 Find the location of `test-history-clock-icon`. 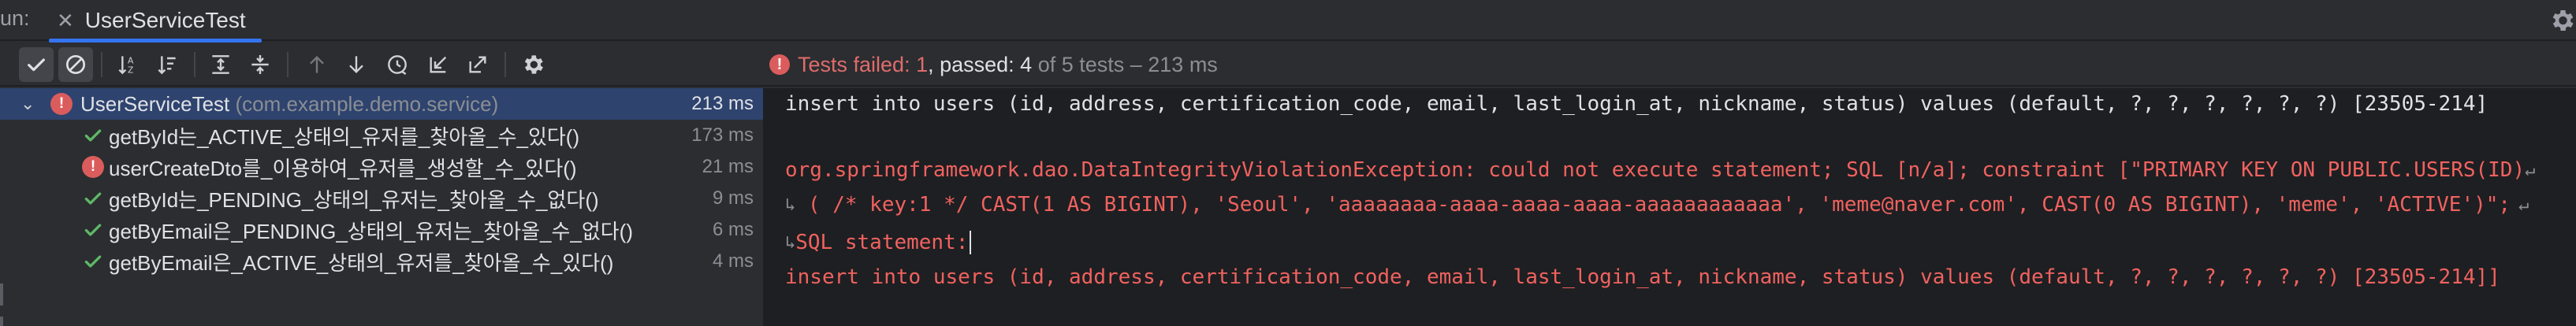

test-history-clock-icon is located at coordinates (397, 65).